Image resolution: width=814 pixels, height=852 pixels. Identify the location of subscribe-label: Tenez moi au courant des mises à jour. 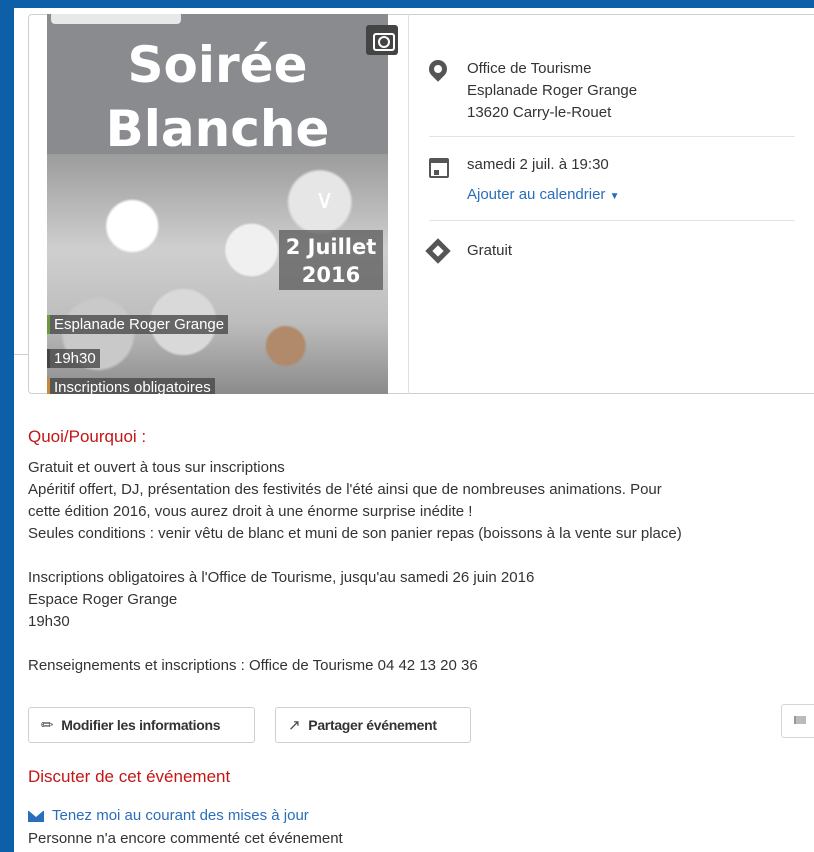
(180, 815).